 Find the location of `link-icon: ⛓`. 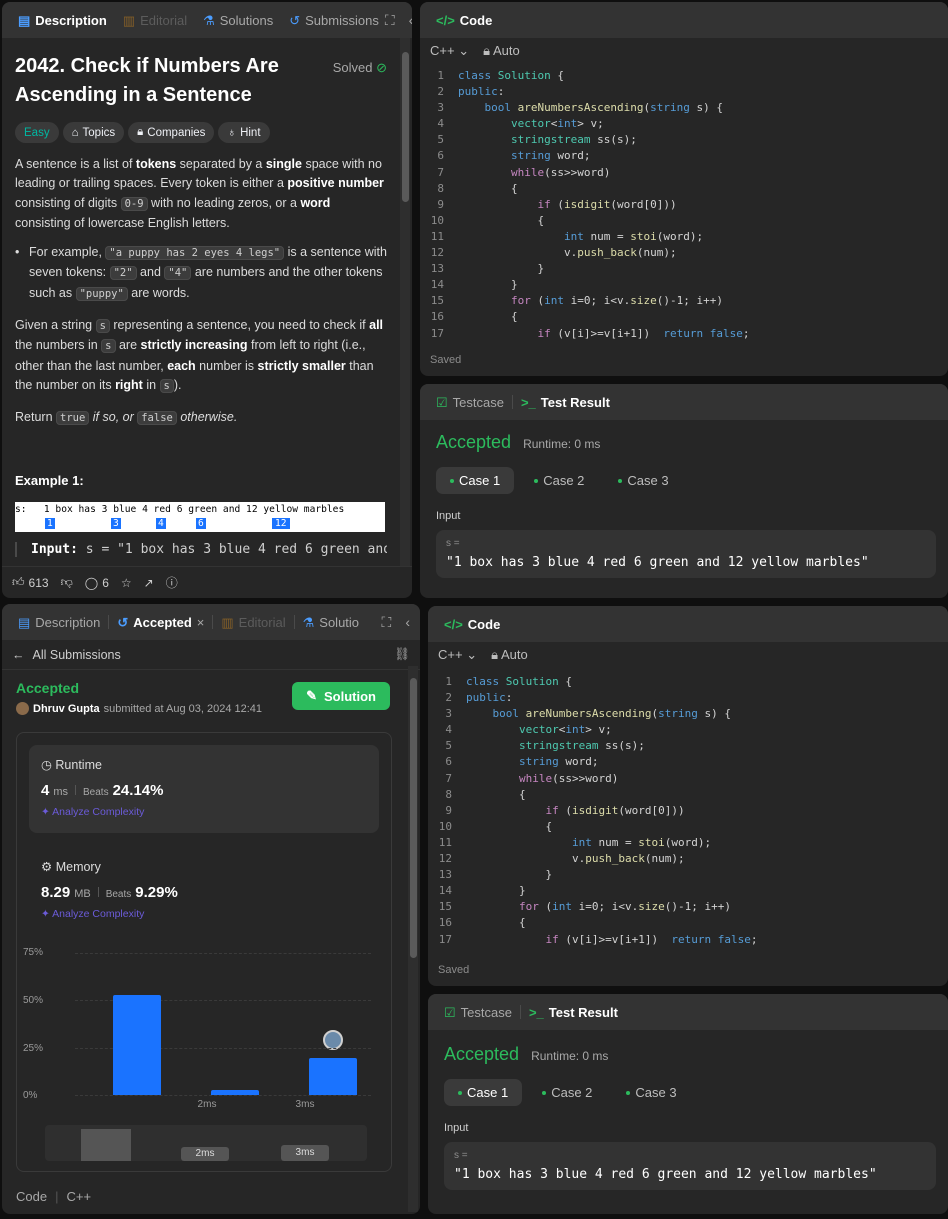

link-icon: ⛓ is located at coordinates (402, 654).